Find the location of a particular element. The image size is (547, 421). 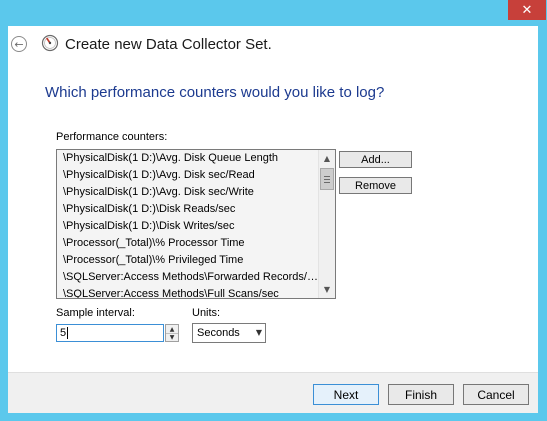

performance-gauge-icon is located at coordinates (50, 43).